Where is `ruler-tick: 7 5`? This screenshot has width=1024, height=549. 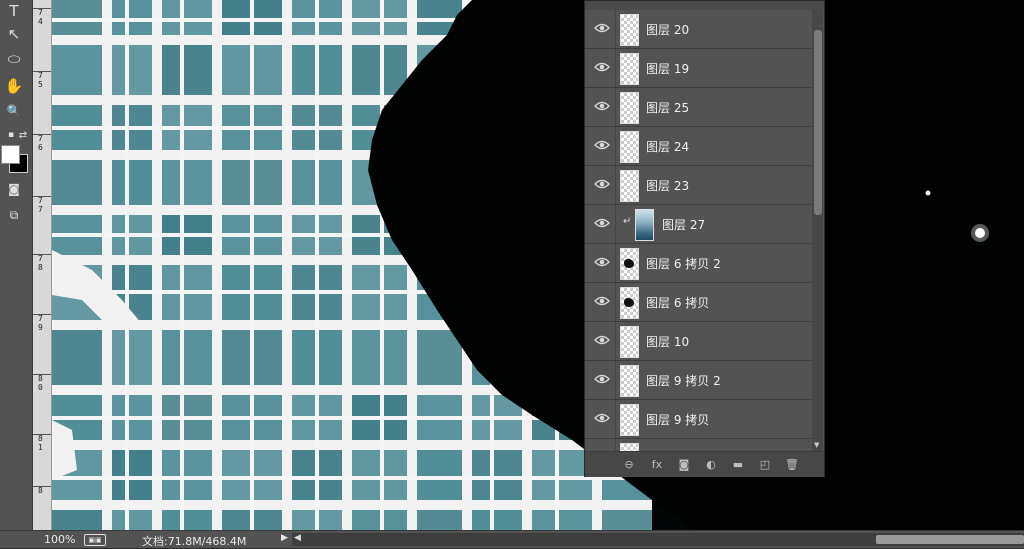
ruler-tick: 7 5 is located at coordinates (42, 86).